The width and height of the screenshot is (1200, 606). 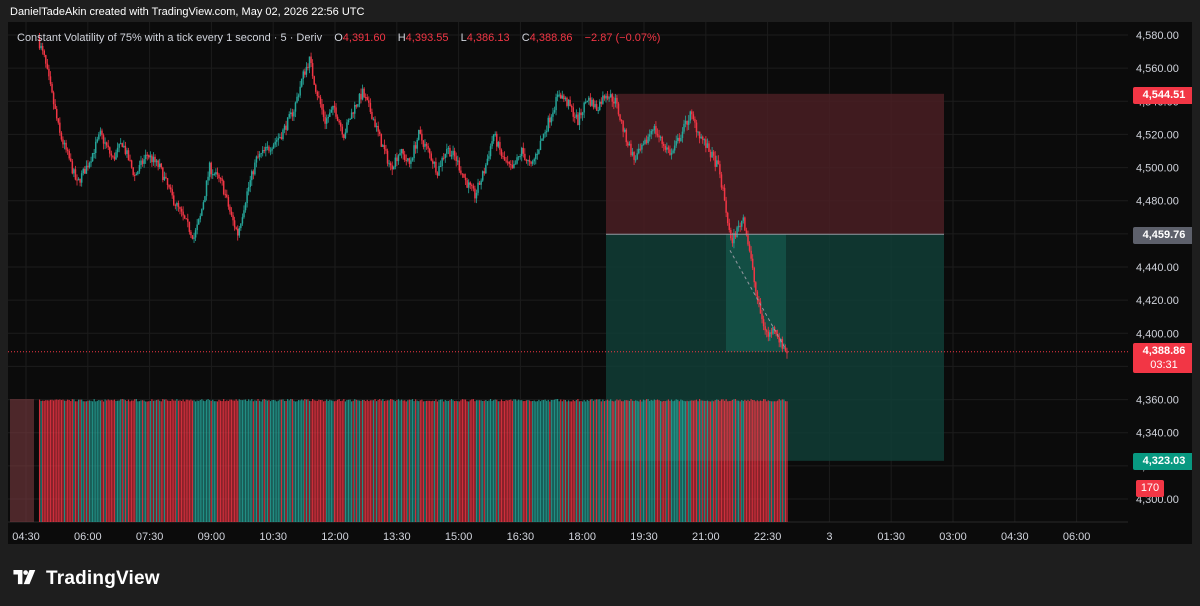 I want to click on entry-price-tag: 4,459.76, so click(x=1162, y=235).